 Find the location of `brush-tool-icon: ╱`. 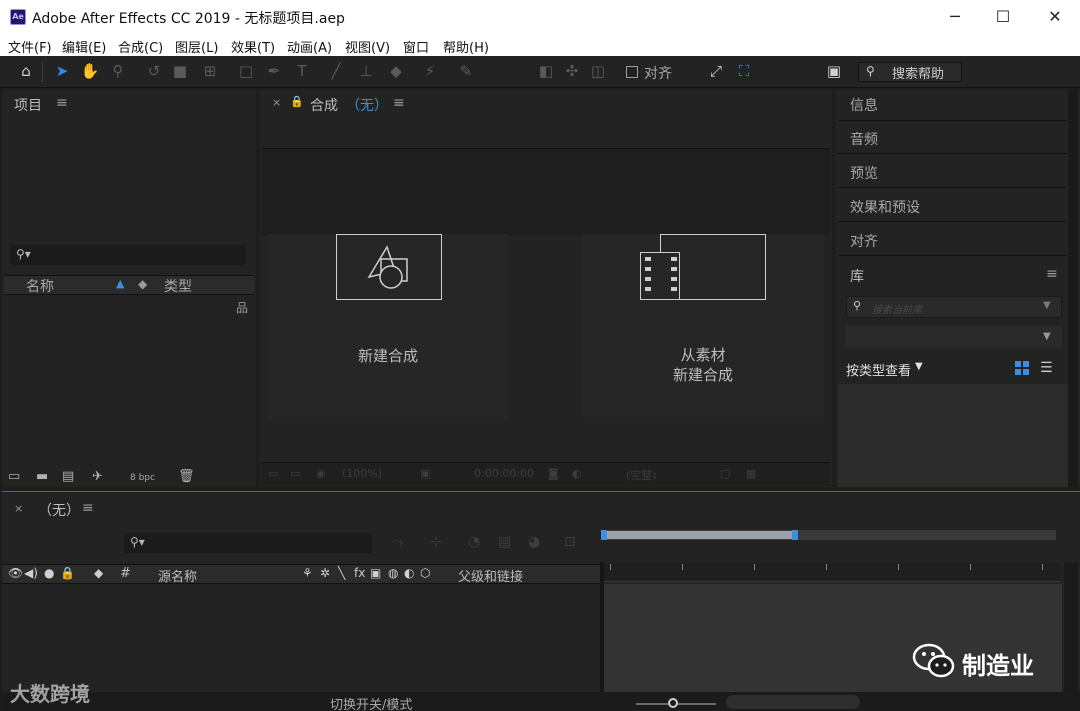

brush-tool-icon: ╱ is located at coordinates (336, 71).